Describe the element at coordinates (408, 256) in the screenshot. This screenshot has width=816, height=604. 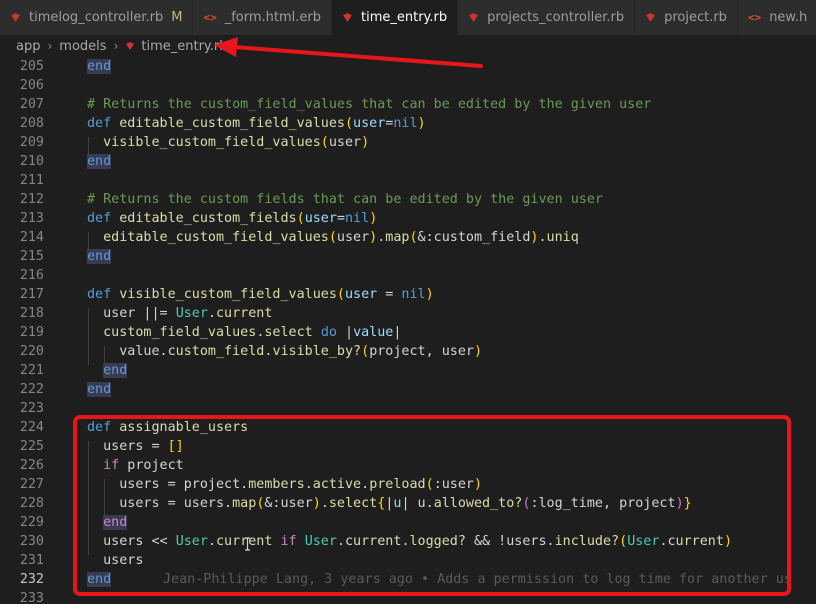
I see `code-line: 215 end` at that location.